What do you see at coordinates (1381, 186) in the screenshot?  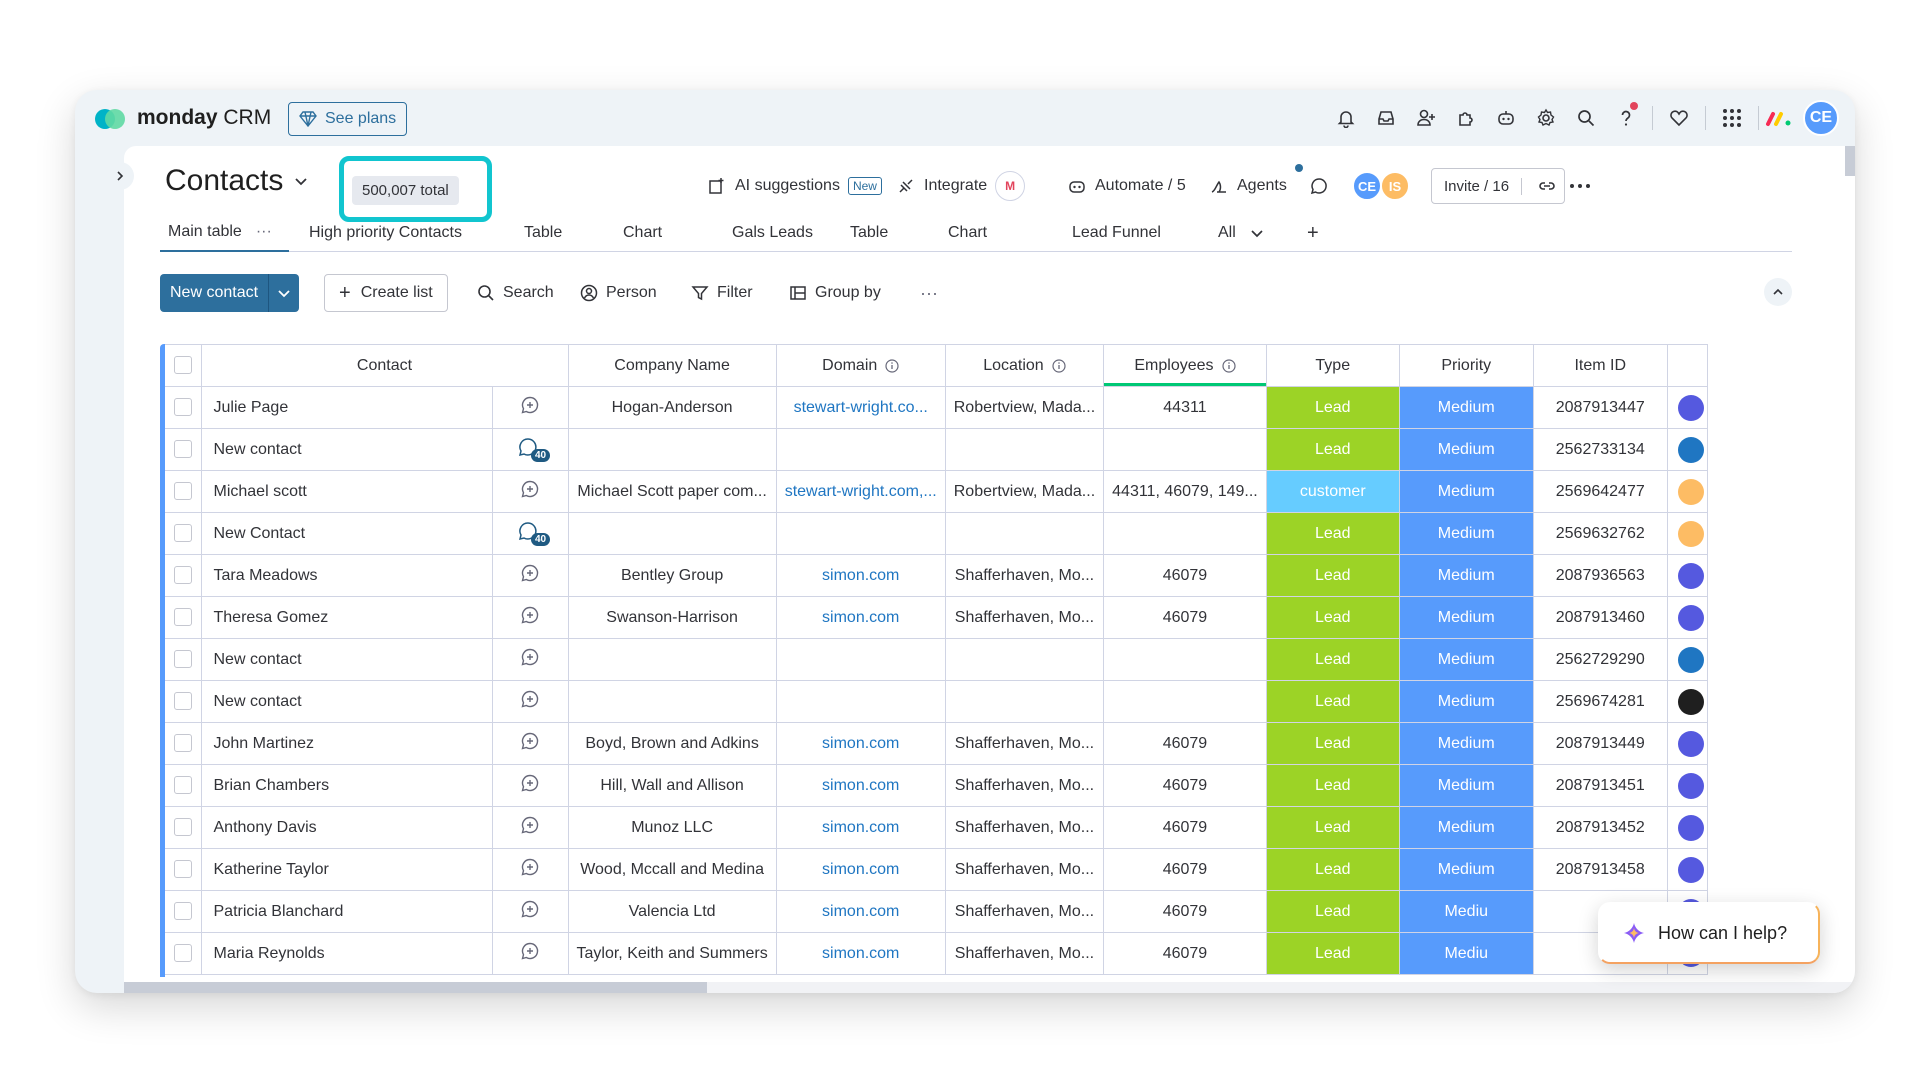 I see `board-members: CE IS` at bounding box center [1381, 186].